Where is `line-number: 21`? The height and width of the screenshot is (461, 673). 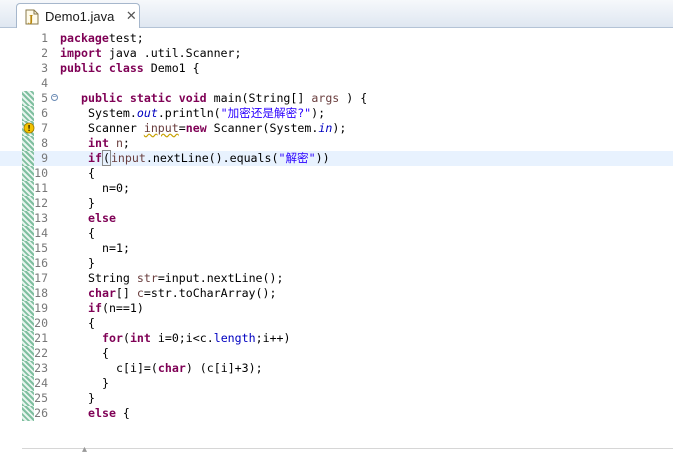 line-number: 21 is located at coordinates (41, 338).